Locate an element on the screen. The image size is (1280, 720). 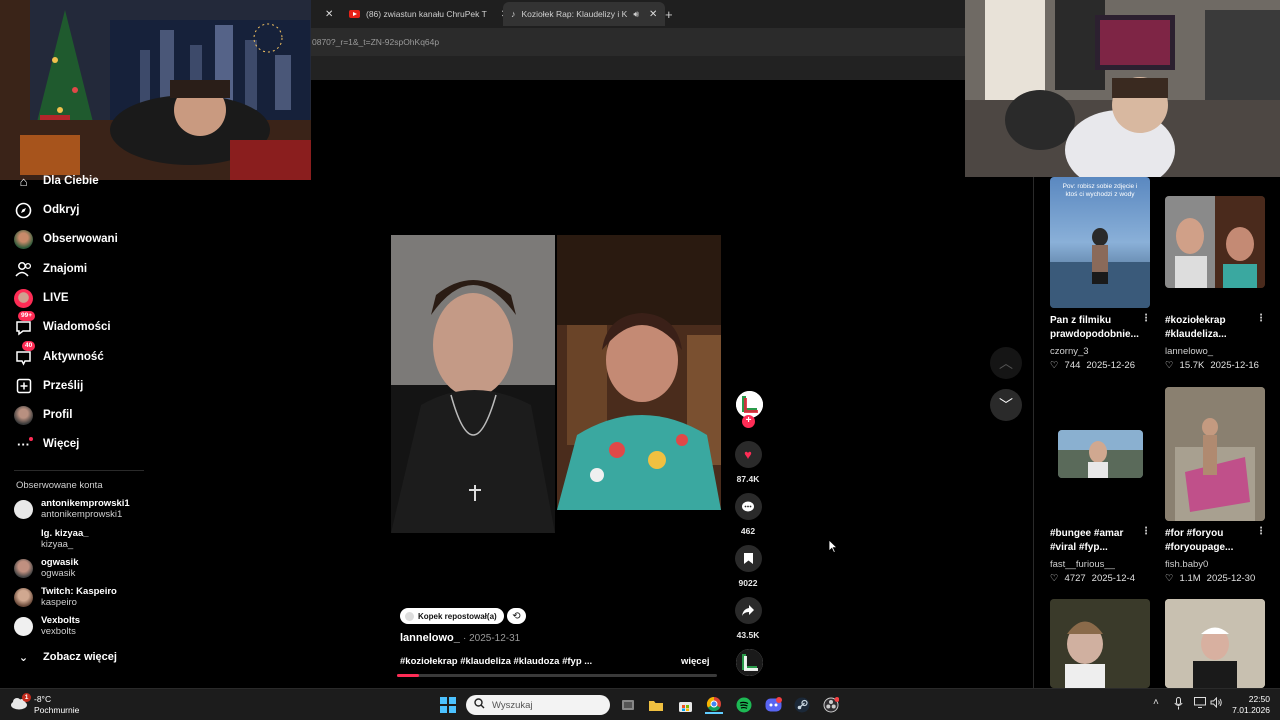
sidebar-item-friends: Znajomi is located at coordinates (50, 269).